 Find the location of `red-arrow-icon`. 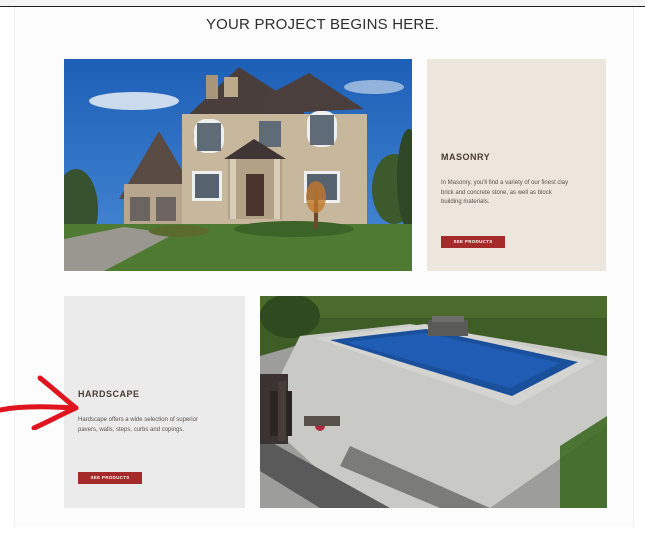

red-arrow-icon is located at coordinates (39, 402).